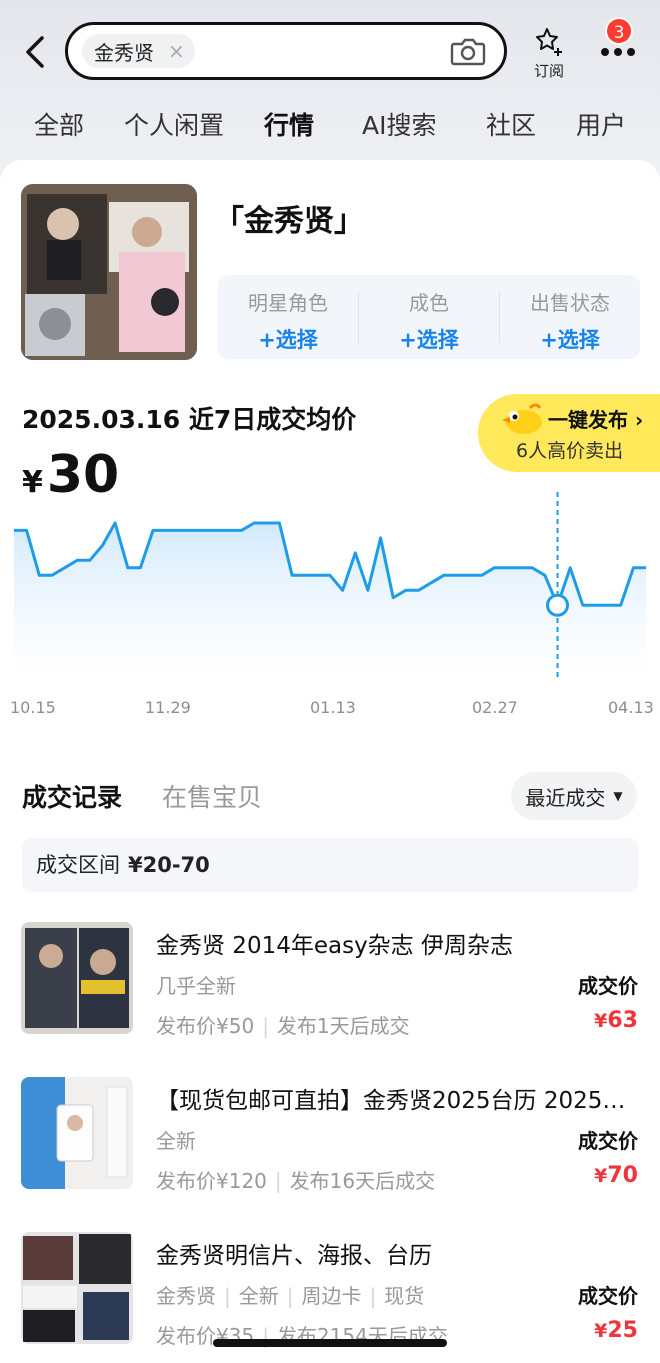 Image resolution: width=660 pixels, height=1363 pixels. Describe the element at coordinates (429, 320) in the screenshot. I see `filter-condition: 成色 +选择` at that location.